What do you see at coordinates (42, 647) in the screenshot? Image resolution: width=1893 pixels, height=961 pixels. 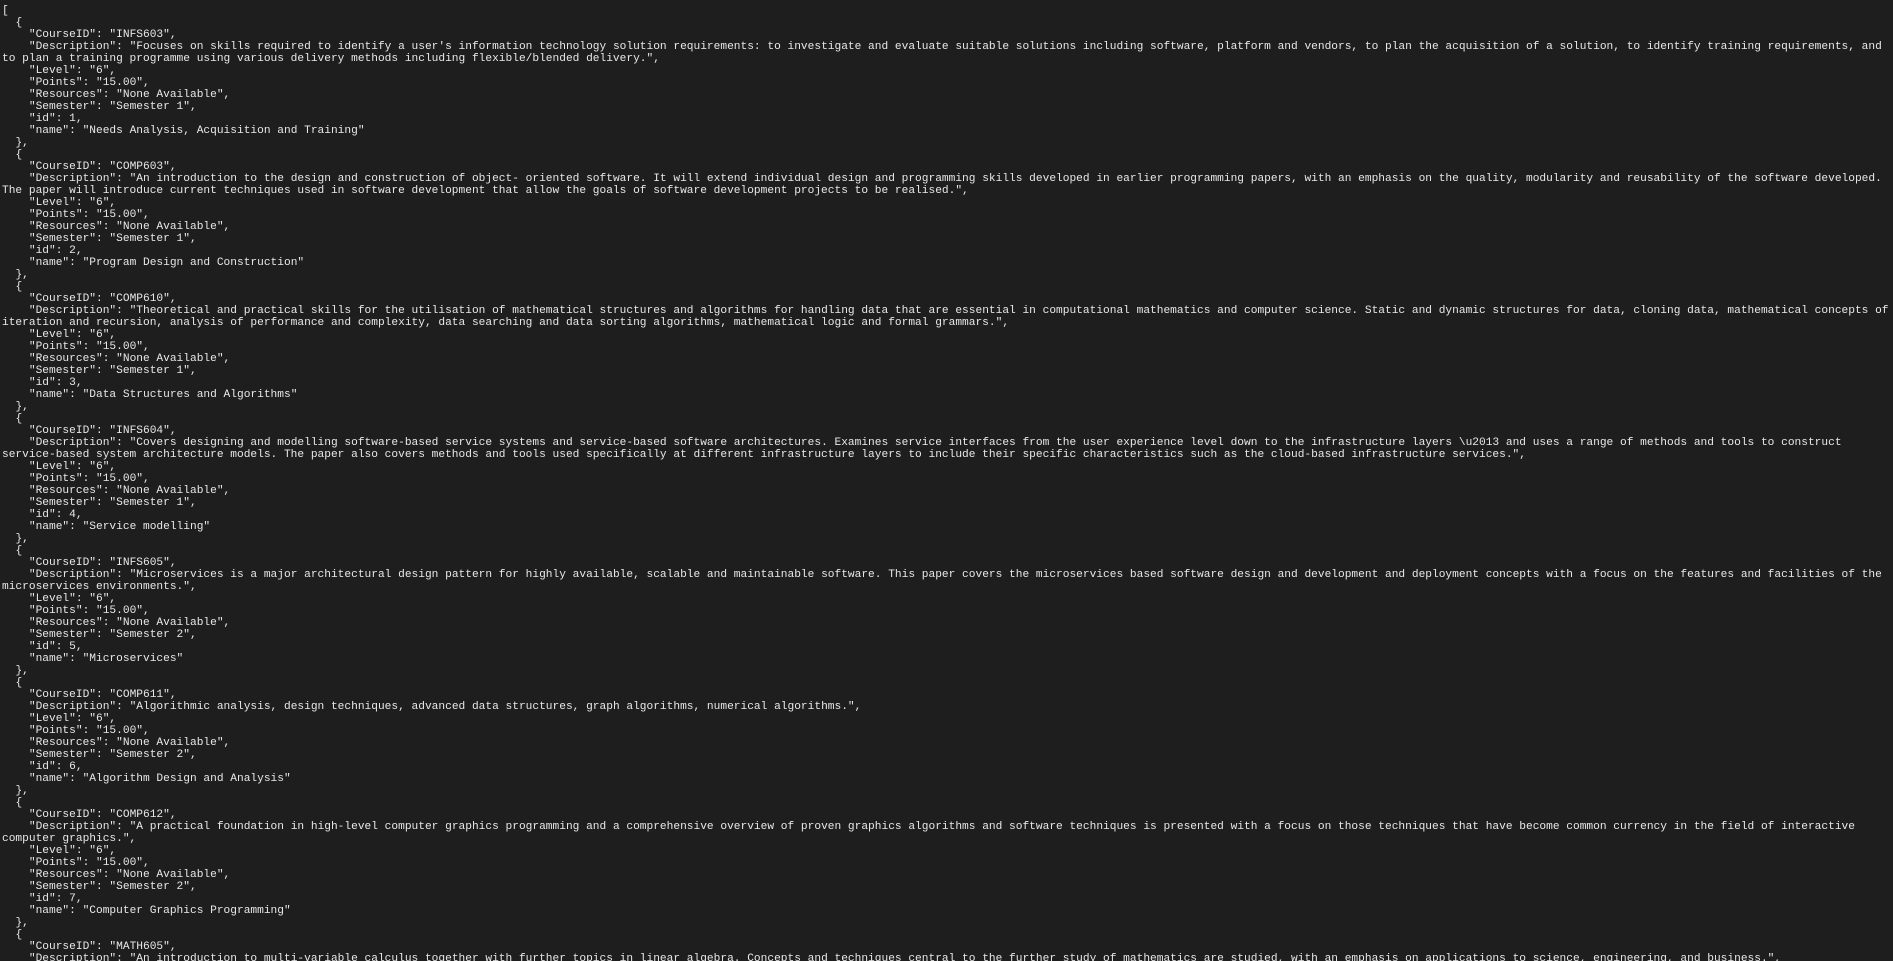 I see `json-line: "id": 5,` at bounding box center [42, 647].